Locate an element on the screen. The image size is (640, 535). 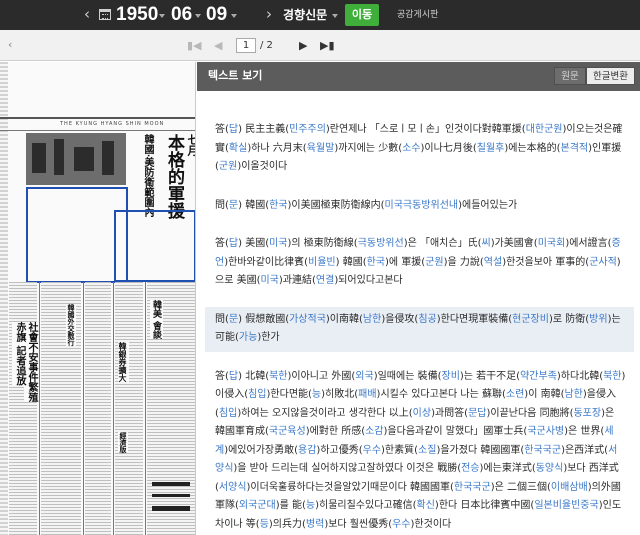
article-text-run: )보다 훨씬優秀( is located at coordinates (358, 524).